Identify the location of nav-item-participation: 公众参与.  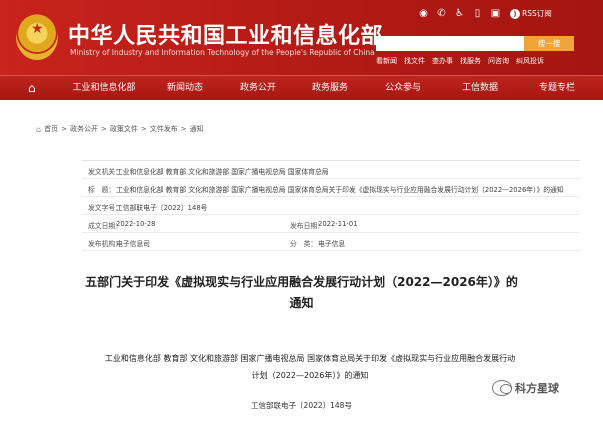
(403, 88).